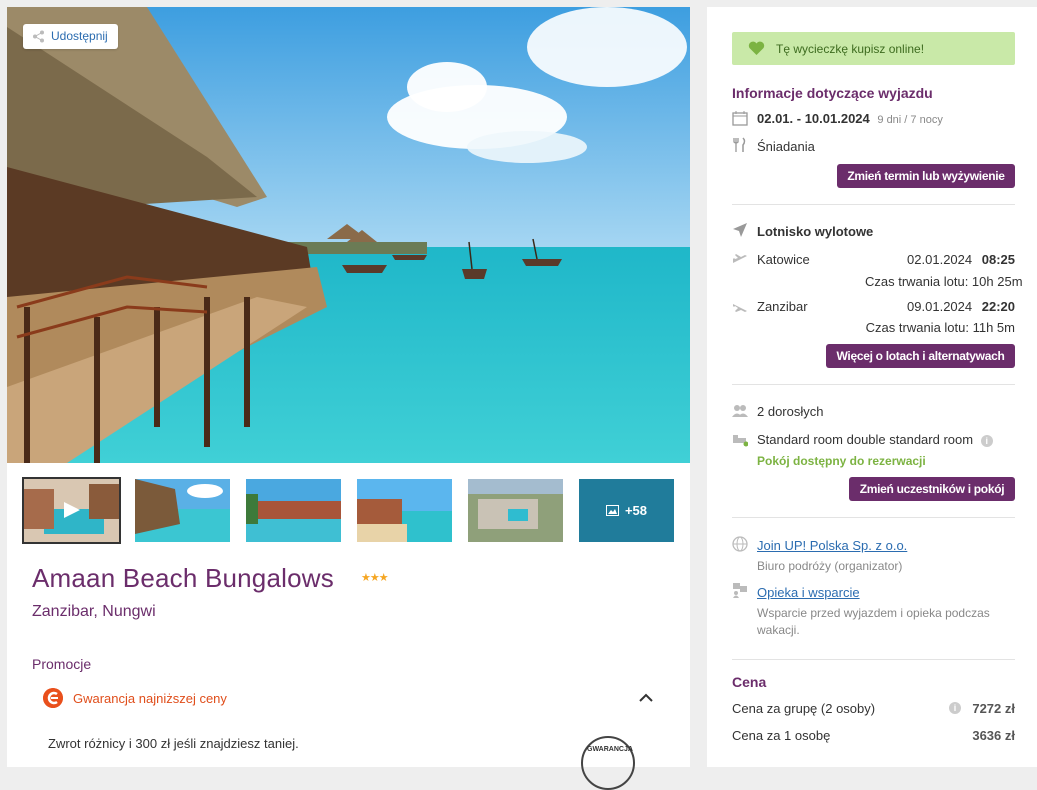 The width and height of the screenshot is (1037, 790). I want to click on room-availability: Pokój dostępny do rezerwacji, so click(841, 461).